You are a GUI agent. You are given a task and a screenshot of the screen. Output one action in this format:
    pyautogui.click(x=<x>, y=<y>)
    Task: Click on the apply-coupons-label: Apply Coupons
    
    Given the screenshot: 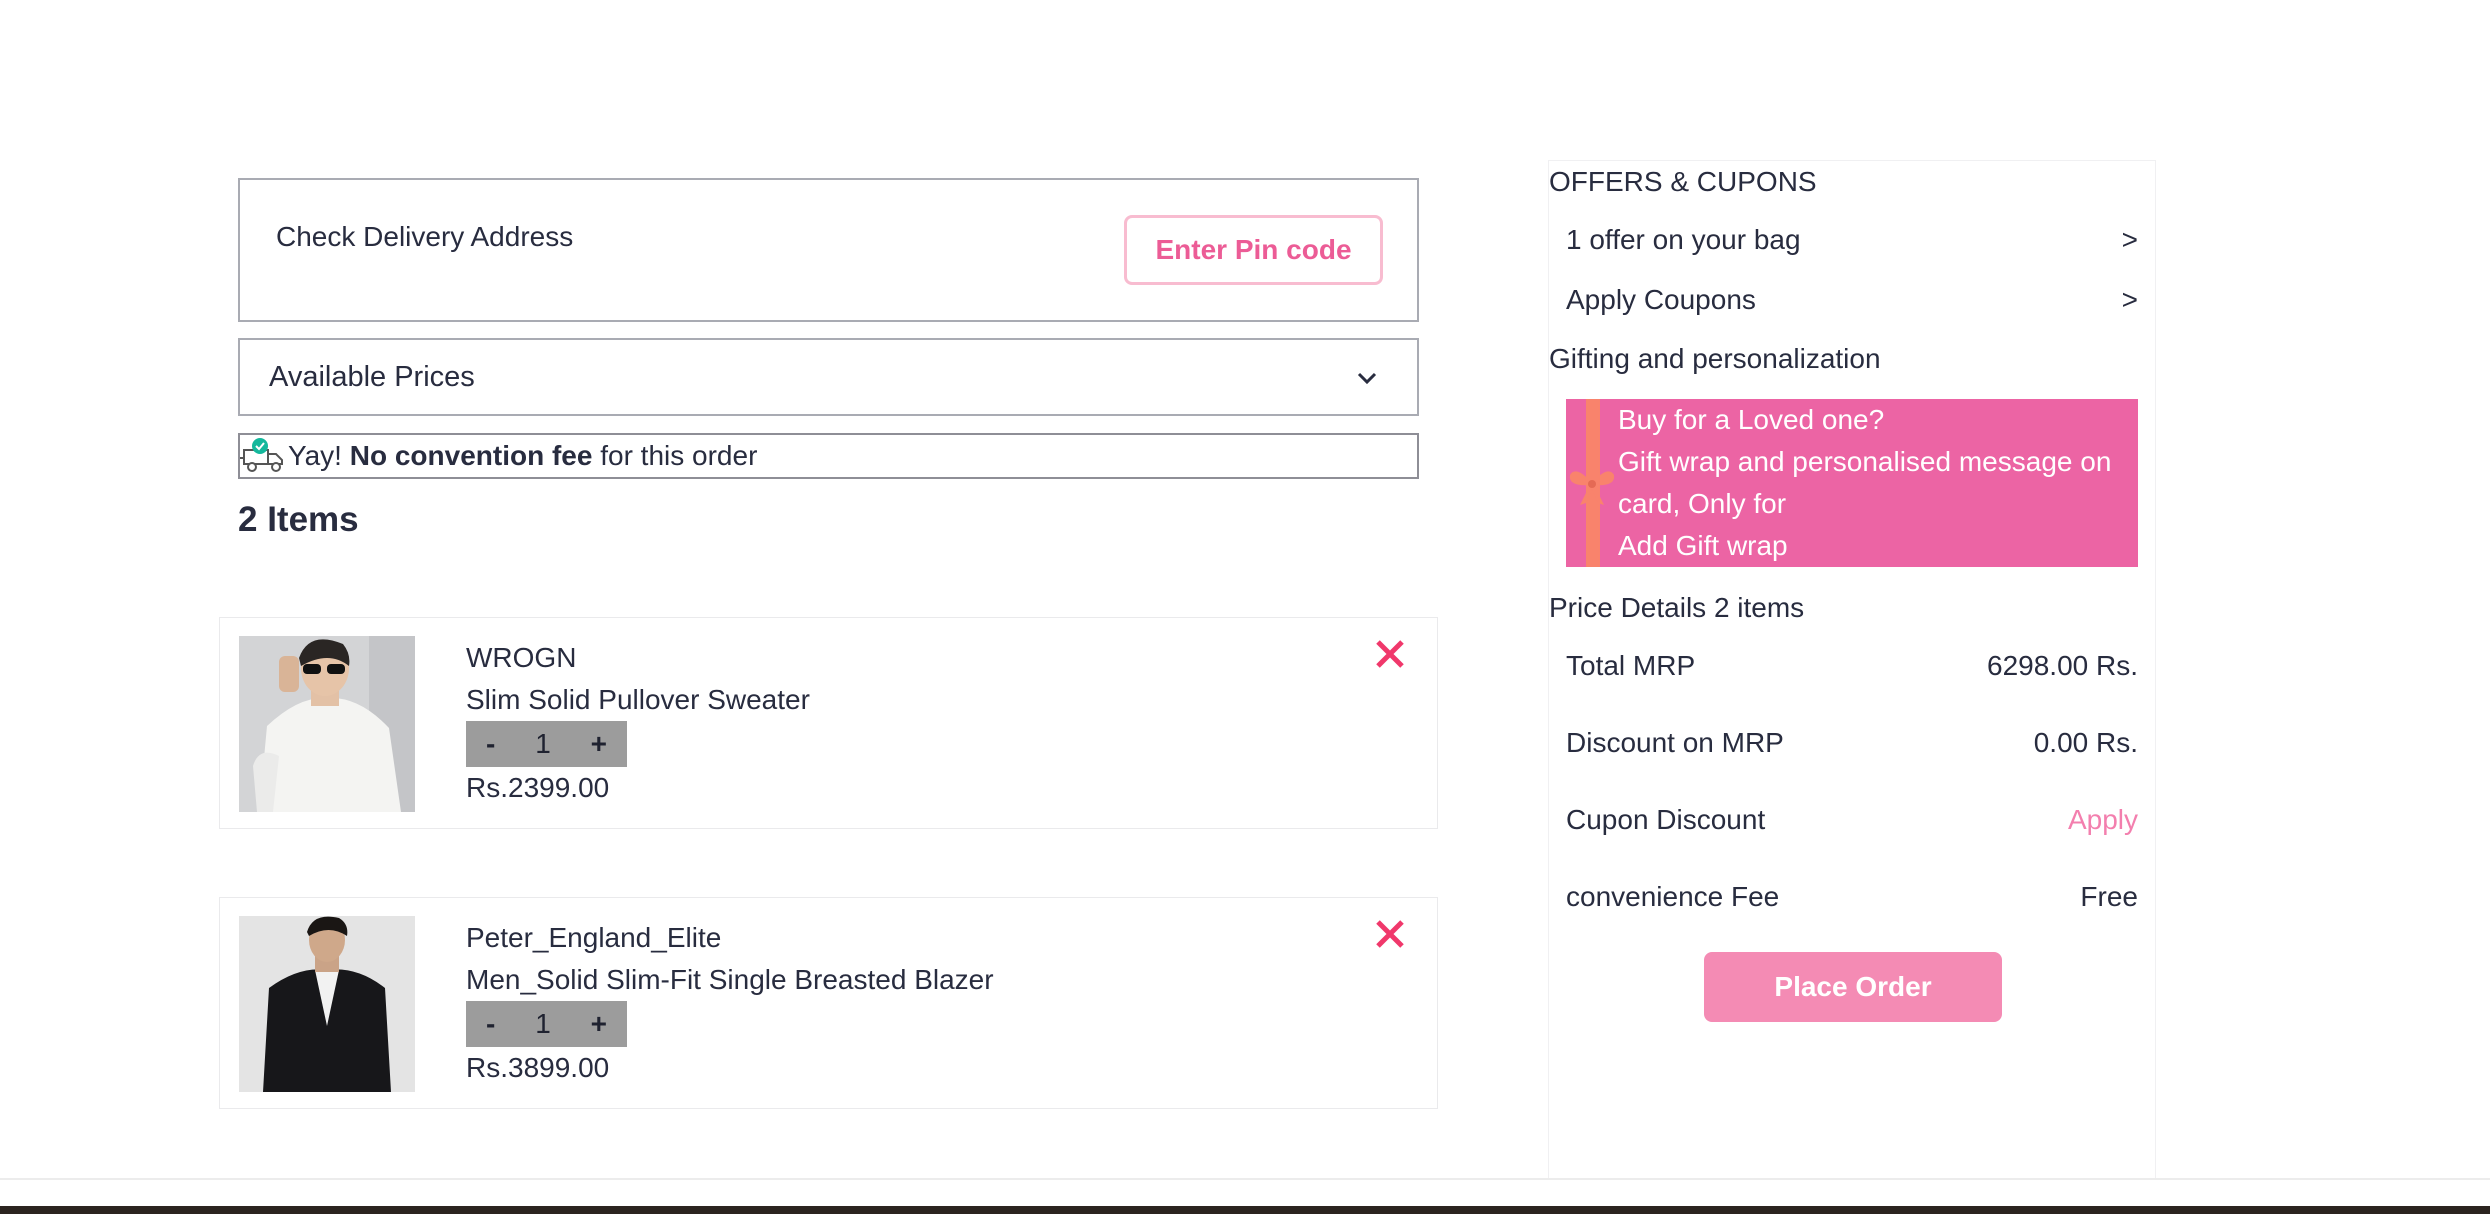 What is the action you would take?
    pyautogui.click(x=1661, y=299)
    